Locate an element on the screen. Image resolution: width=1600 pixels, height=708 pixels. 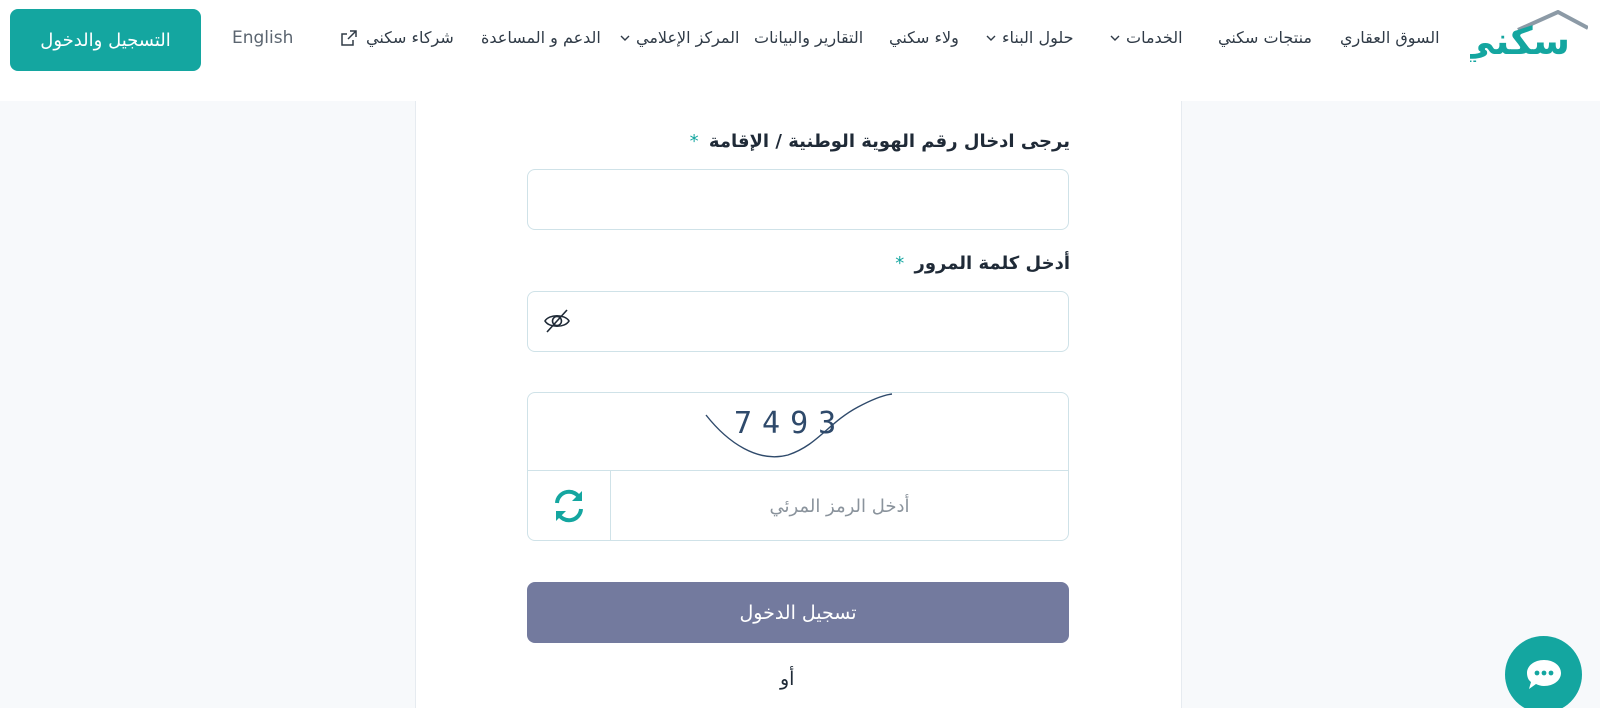
refresh-icon is located at coordinates (569, 506).